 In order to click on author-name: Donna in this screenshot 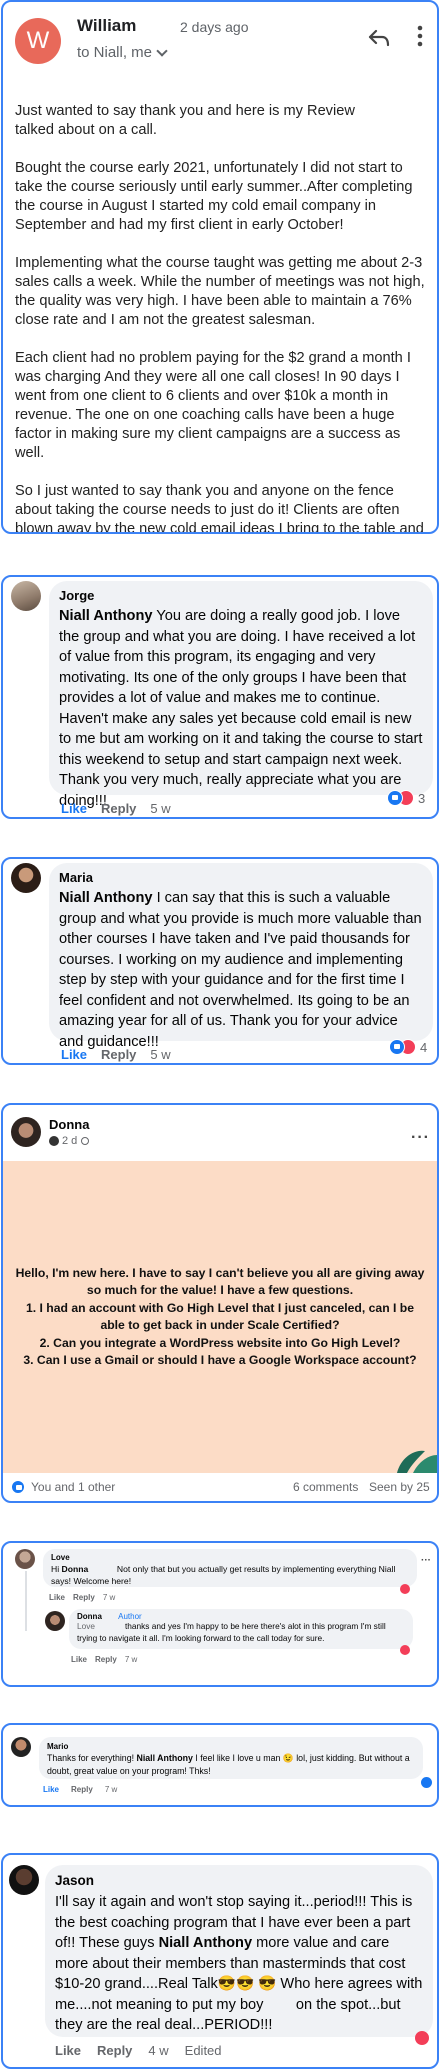, I will do `click(69, 1124)`.